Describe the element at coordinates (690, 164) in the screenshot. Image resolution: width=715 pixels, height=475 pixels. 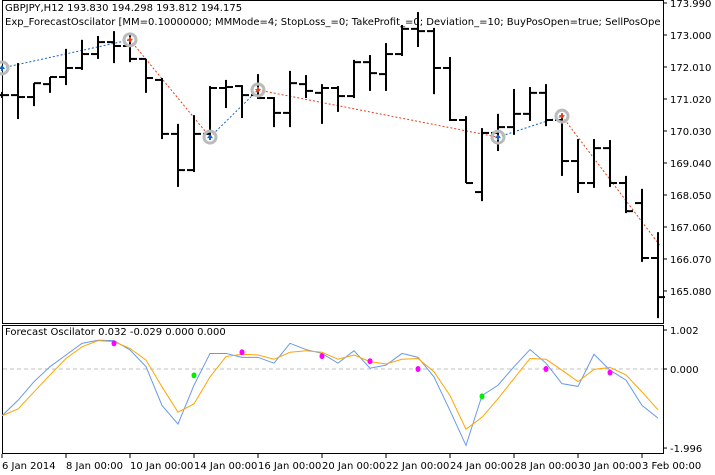
I see `price-axis-label: 169.040` at that location.